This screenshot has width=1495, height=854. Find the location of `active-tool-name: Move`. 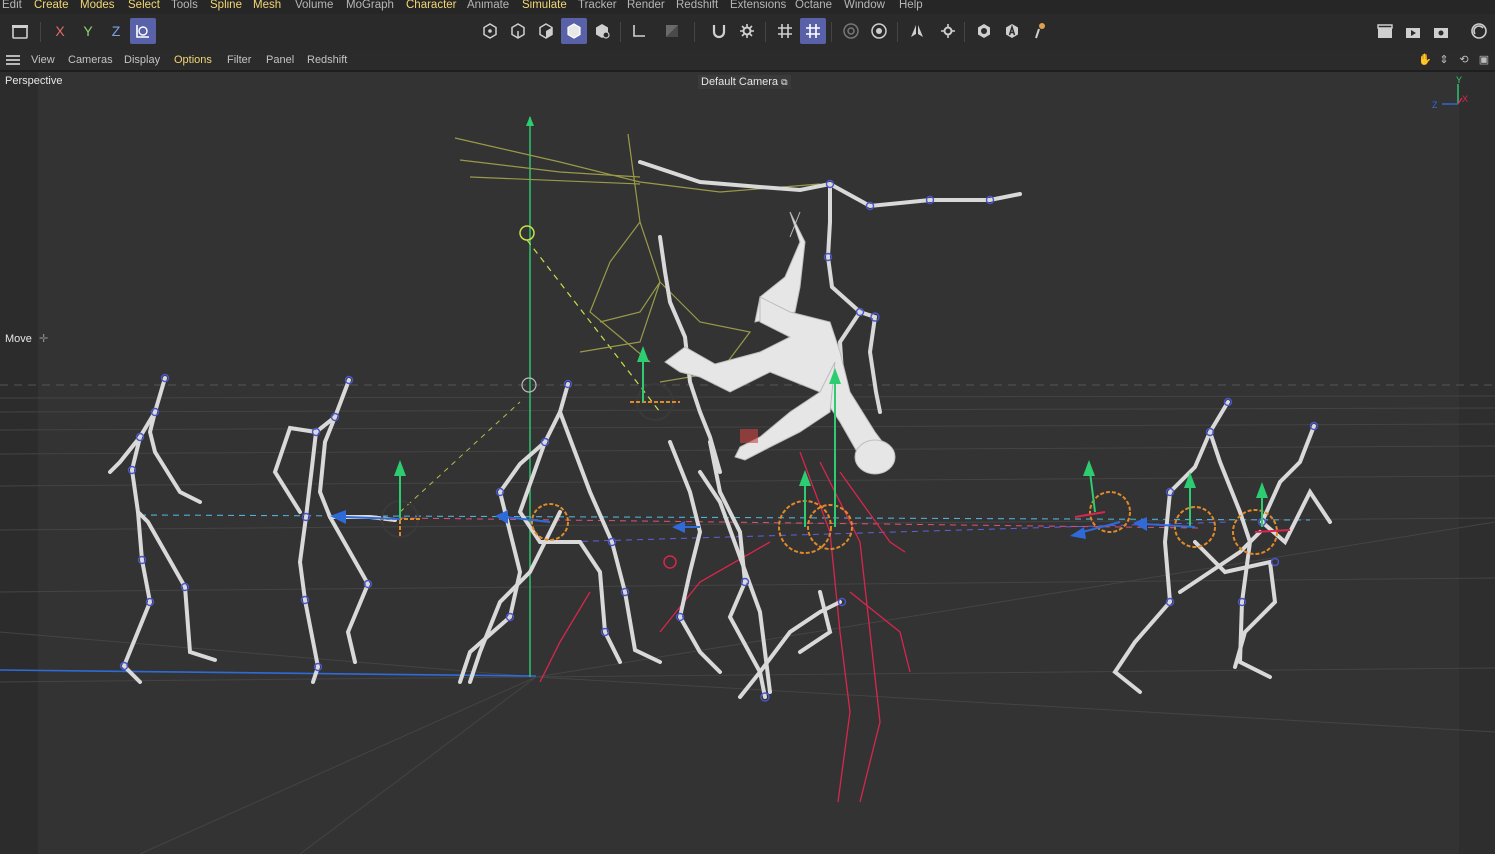

active-tool-name: Move is located at coordinates (18, 339).